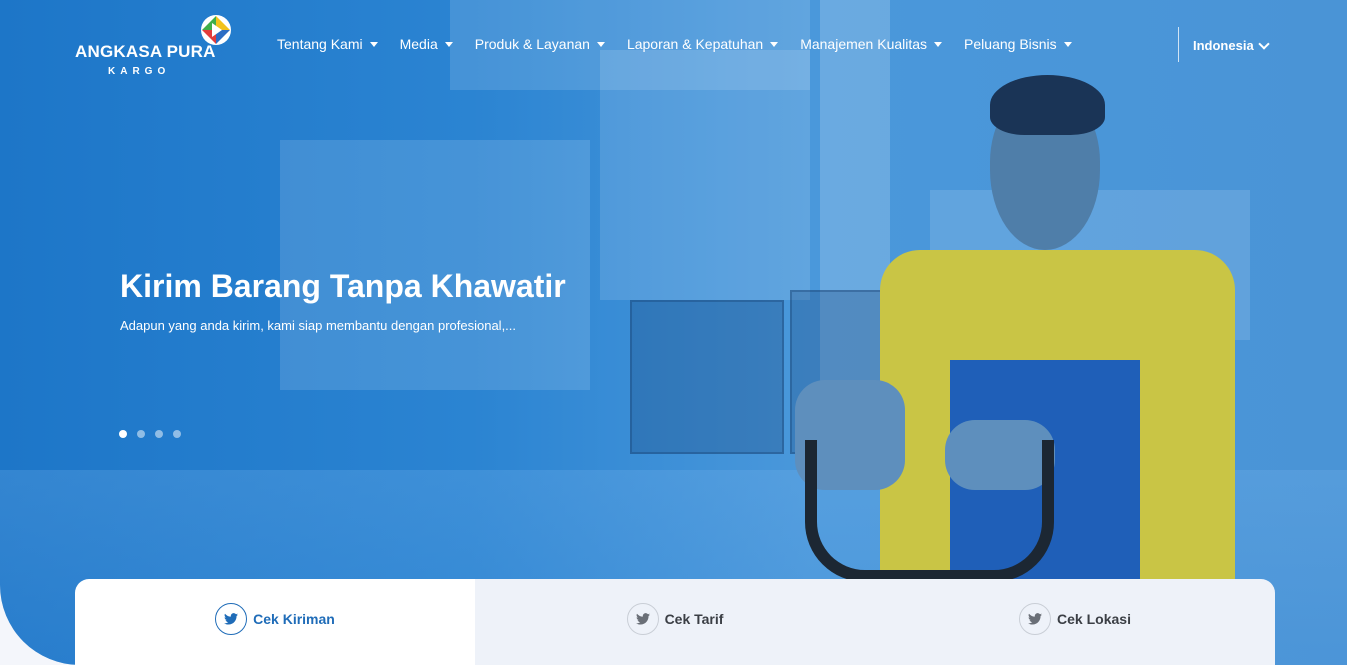 The image size is (1347, 665). I want to click on hero-headline: Kirim Barang Tanpa Khawatir, so click(343, 286).